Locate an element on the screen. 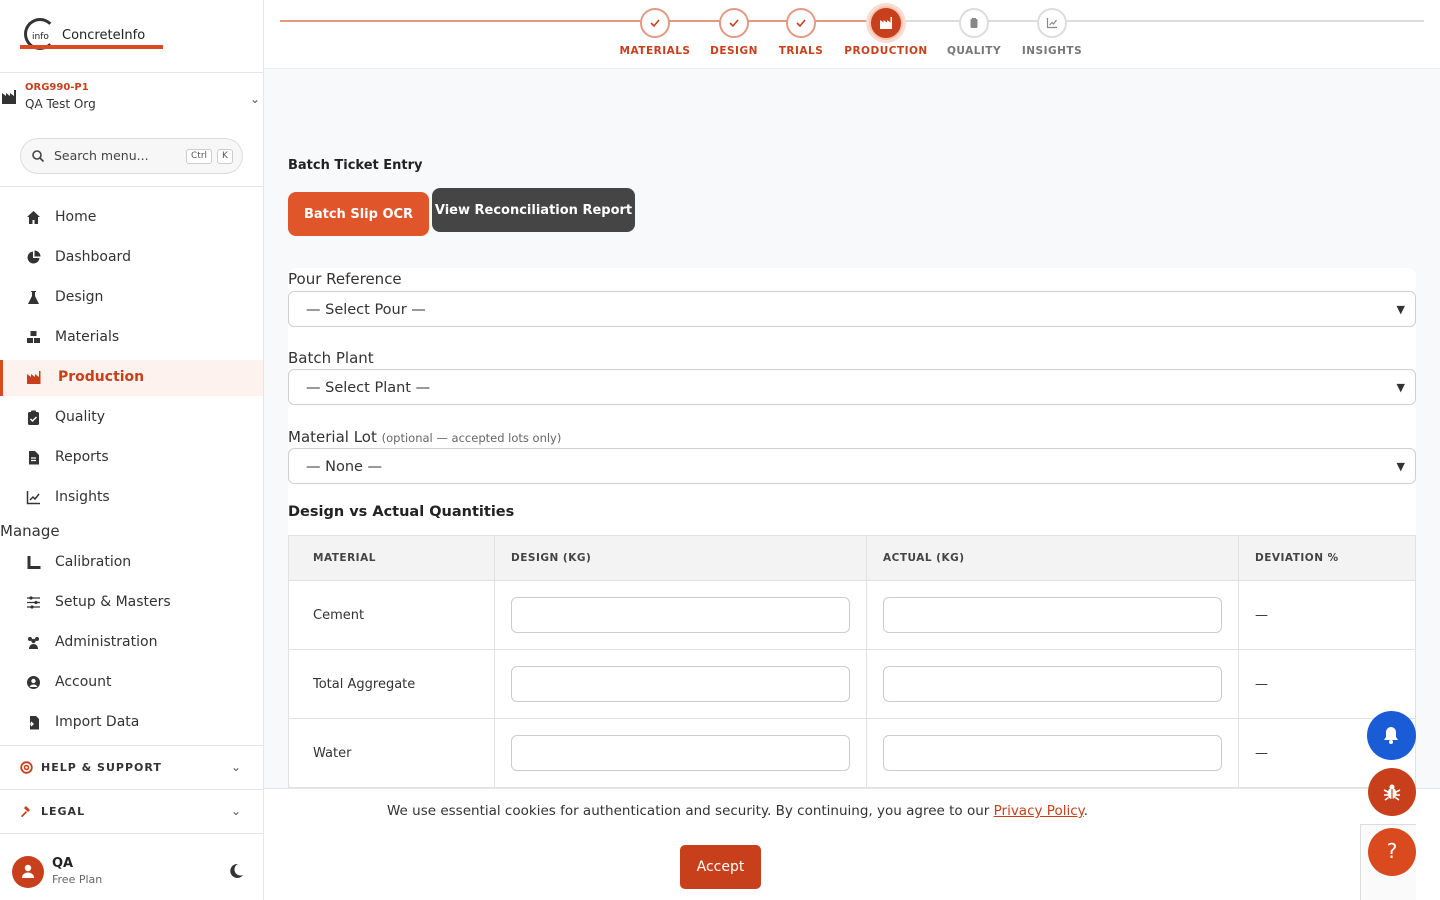 This screenshot has height=900, width=1440. accept-cookies-button: Accept is located at coordinates (720, 867).